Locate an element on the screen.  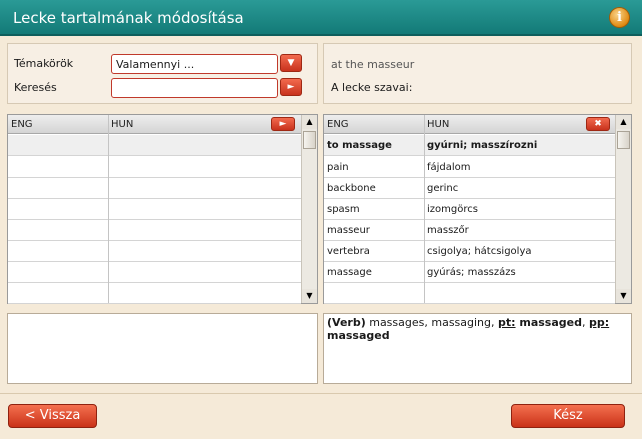
close-icon: ✖ is located at coordinates (598, 124).